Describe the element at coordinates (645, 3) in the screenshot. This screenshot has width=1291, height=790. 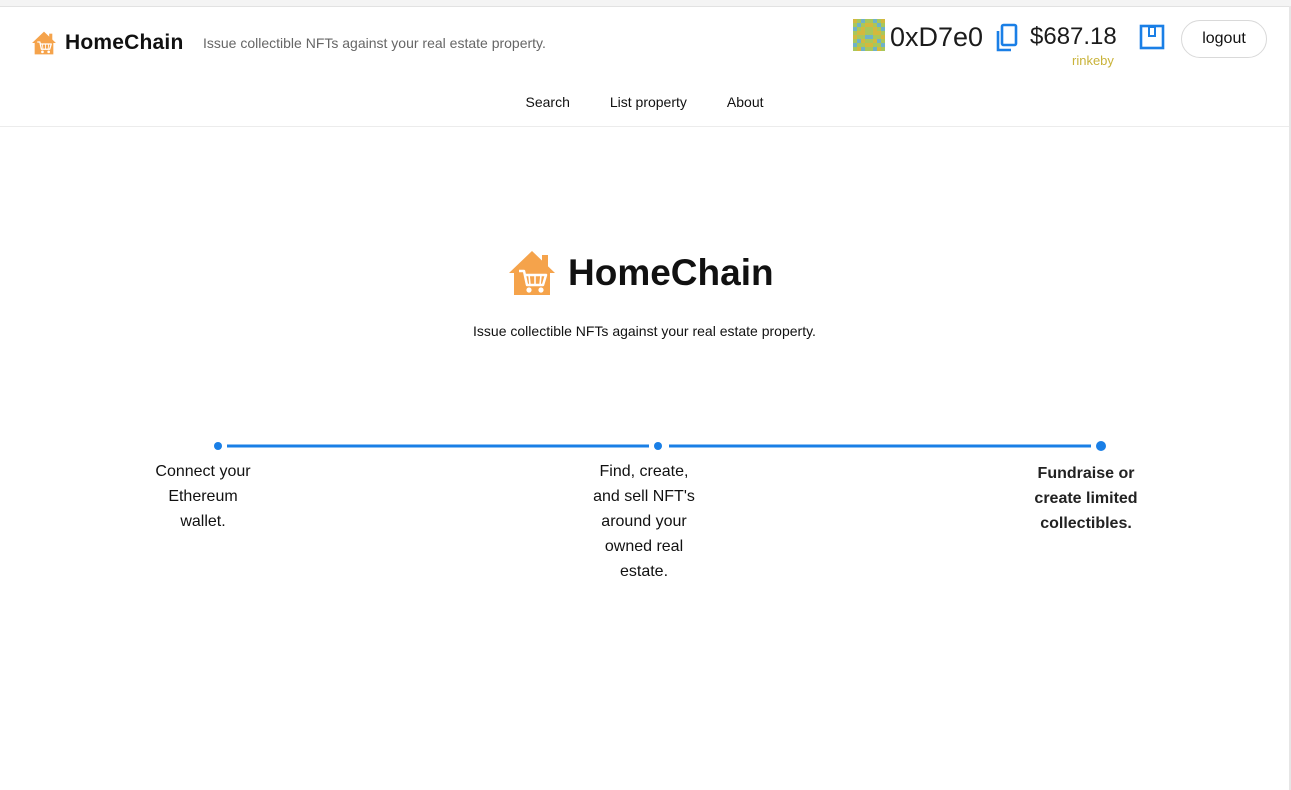
I see `browser-frame-top` at that location.